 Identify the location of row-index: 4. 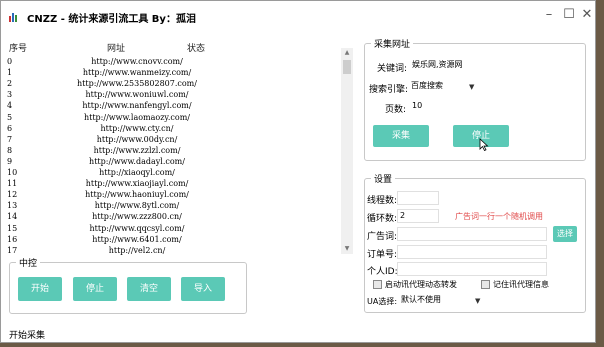
(10, 106).